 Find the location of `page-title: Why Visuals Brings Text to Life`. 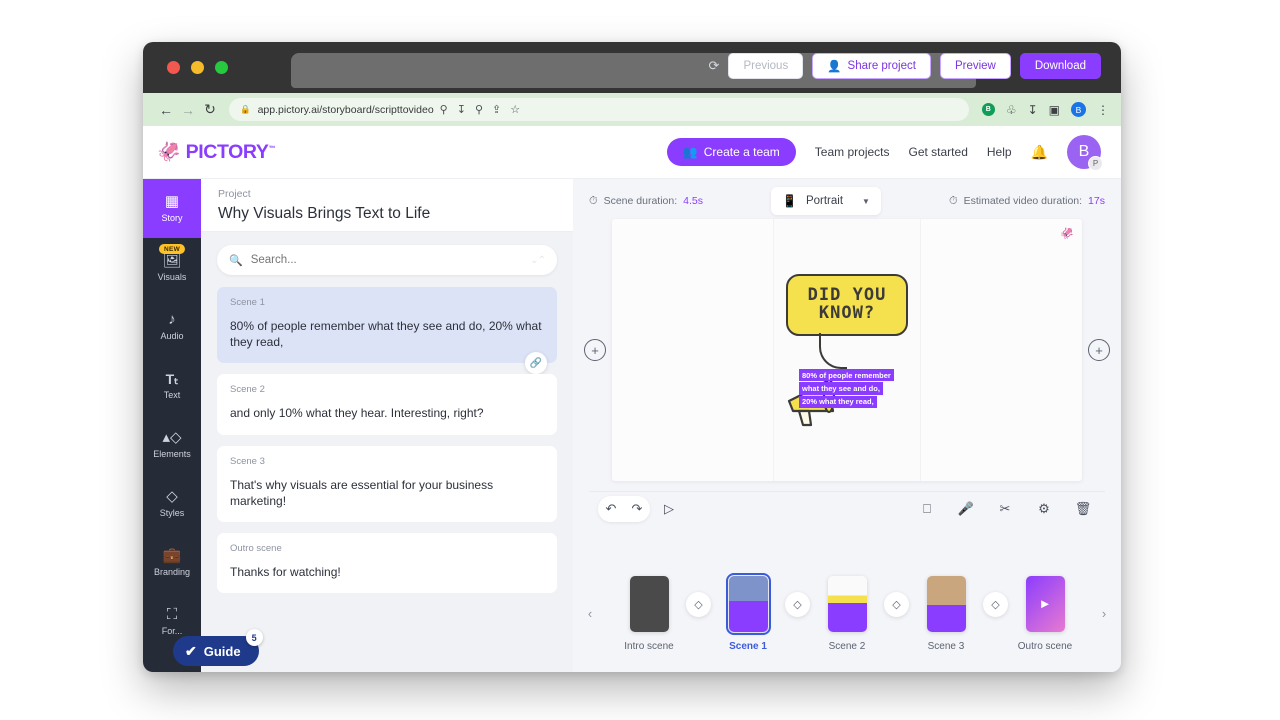

page-title: Why Visuals Brings Text to Life is located at coordinates (324, 213).